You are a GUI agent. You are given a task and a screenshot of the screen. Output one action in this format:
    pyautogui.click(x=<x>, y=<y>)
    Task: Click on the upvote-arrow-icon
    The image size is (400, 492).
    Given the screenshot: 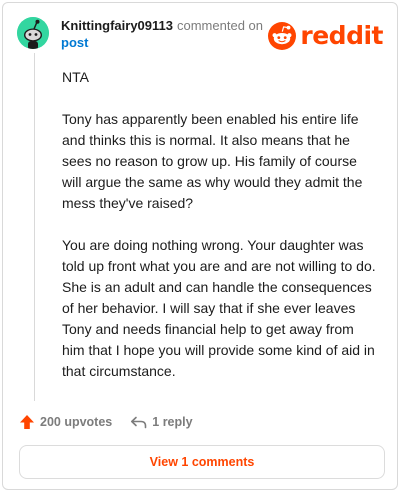 What is the action you would take?
    pyautogui.click(x=27, y=422)
    